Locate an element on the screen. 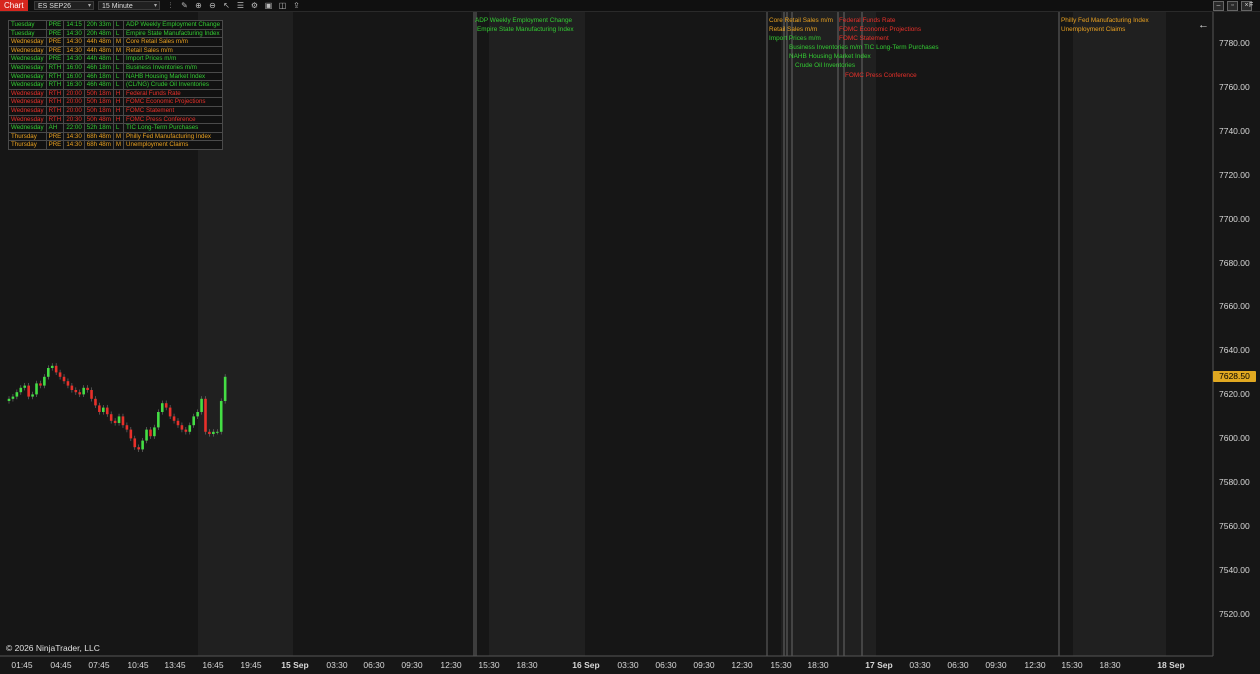 The width and height of the screenshot is (1260, 674). event-time: 22:00 is located at coordinates (74, 128).